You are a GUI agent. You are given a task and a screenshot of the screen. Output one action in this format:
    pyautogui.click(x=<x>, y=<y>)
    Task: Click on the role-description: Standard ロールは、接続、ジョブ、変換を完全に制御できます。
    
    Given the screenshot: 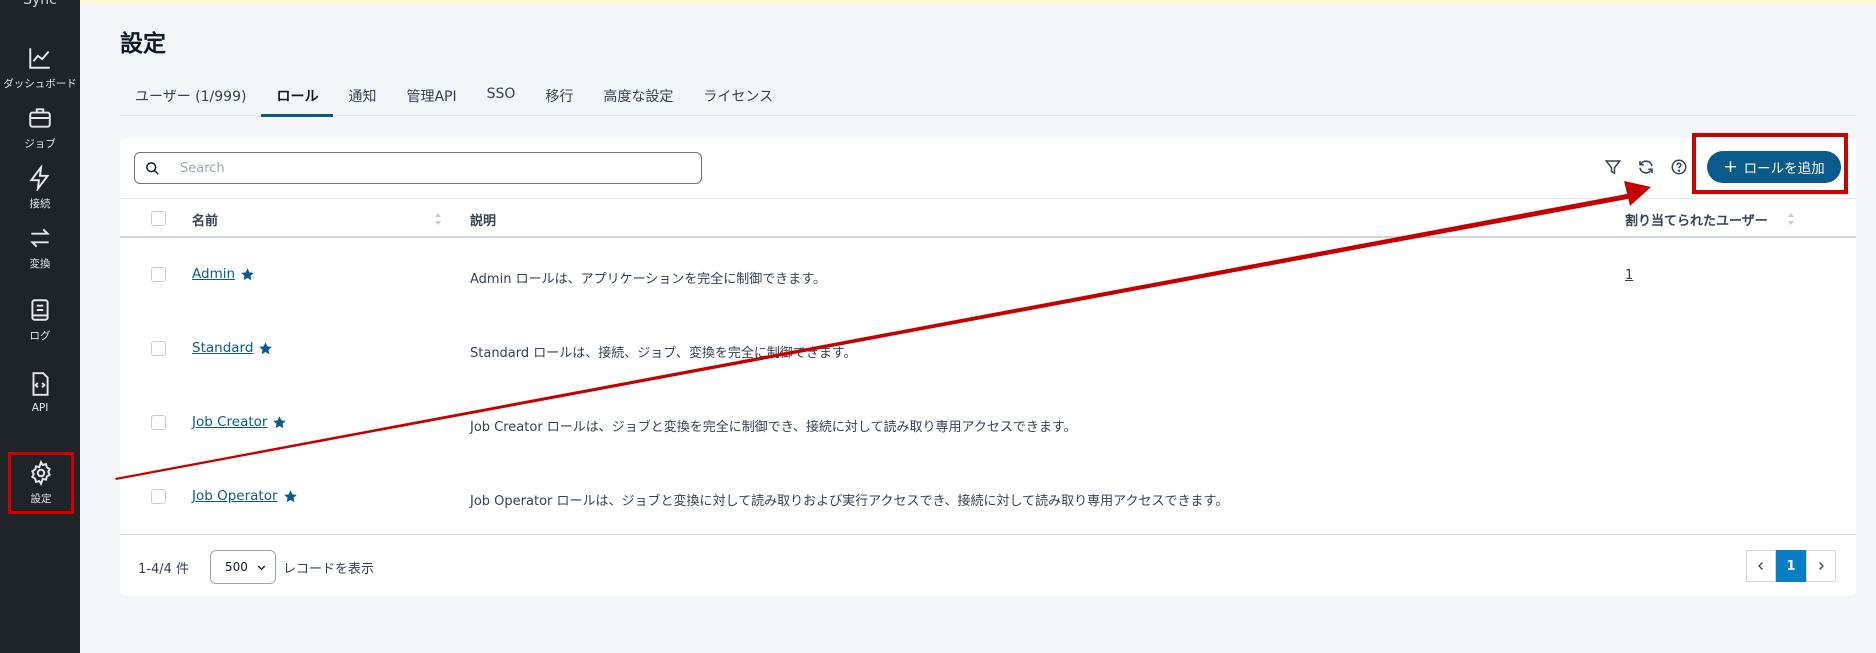 What is the action you would take?
    pyautogui.click(x=663, y=353)
    